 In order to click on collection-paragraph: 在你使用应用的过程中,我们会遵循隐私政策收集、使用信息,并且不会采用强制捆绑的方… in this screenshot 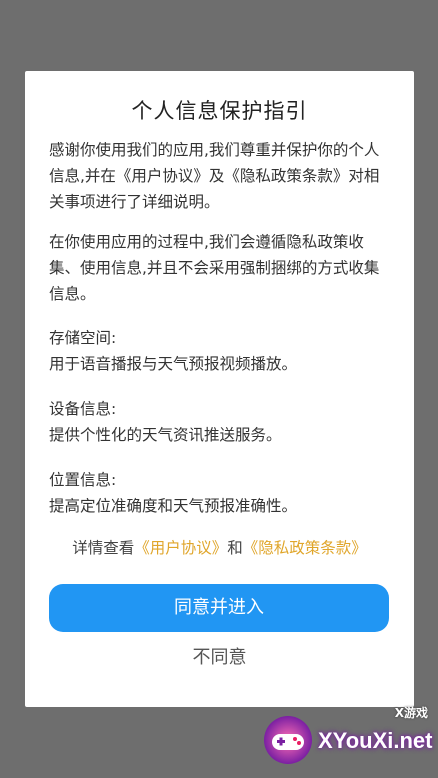, I will do `click(214, 268)`.